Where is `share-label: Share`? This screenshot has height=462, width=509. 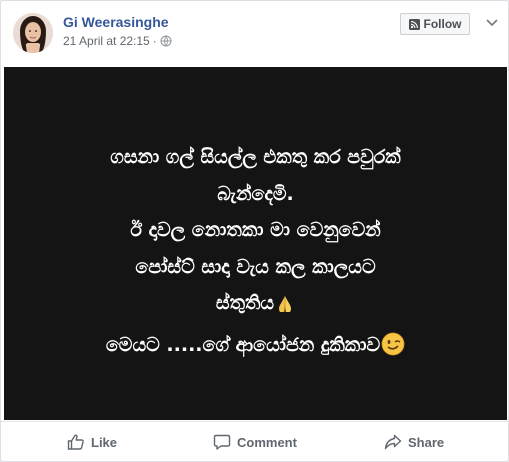 share-label: Share is located at coordinates (426, 442).